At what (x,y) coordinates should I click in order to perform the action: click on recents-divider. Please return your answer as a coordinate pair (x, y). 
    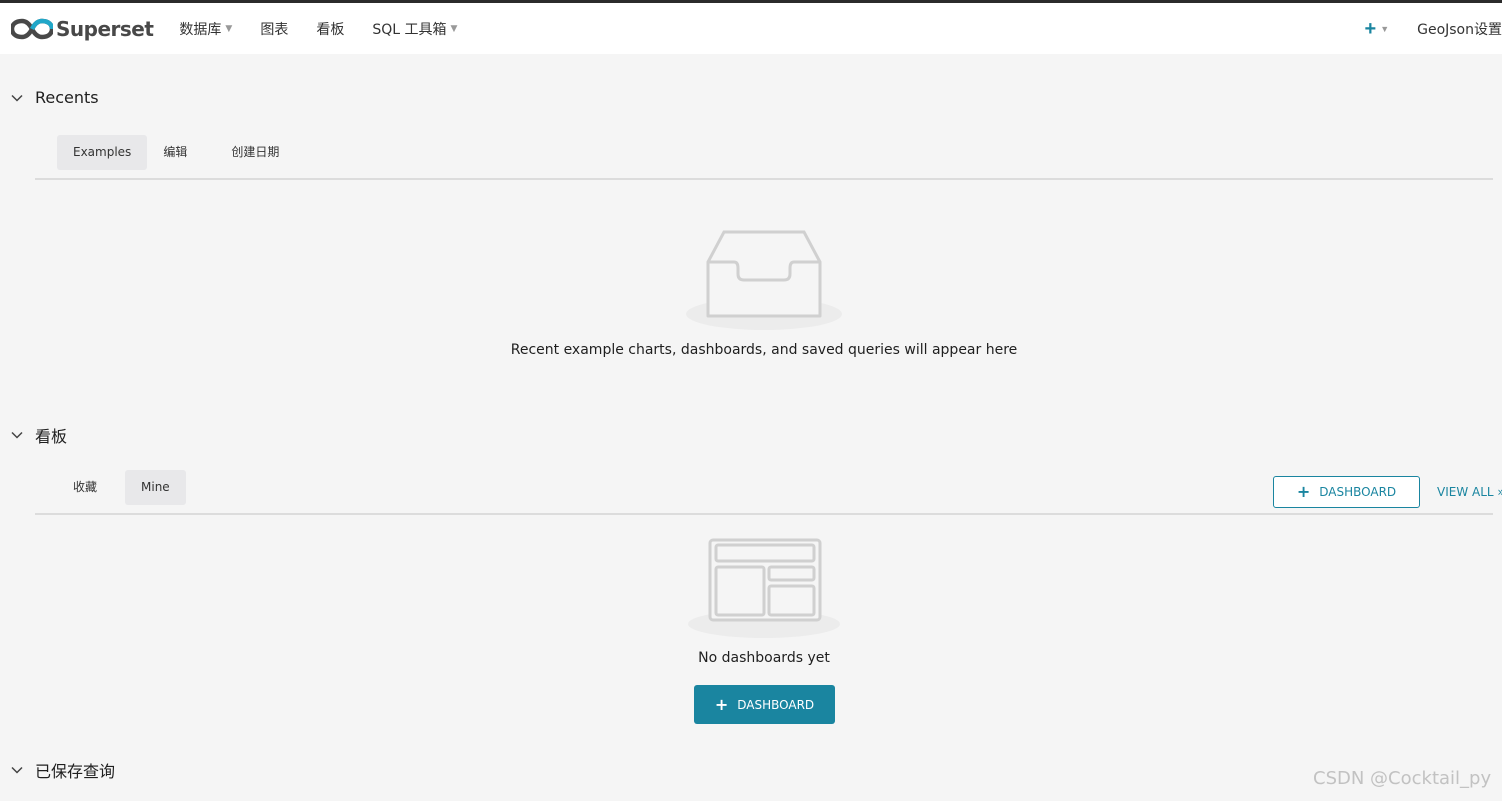
    Looking at the image, I should click on (764, 179).